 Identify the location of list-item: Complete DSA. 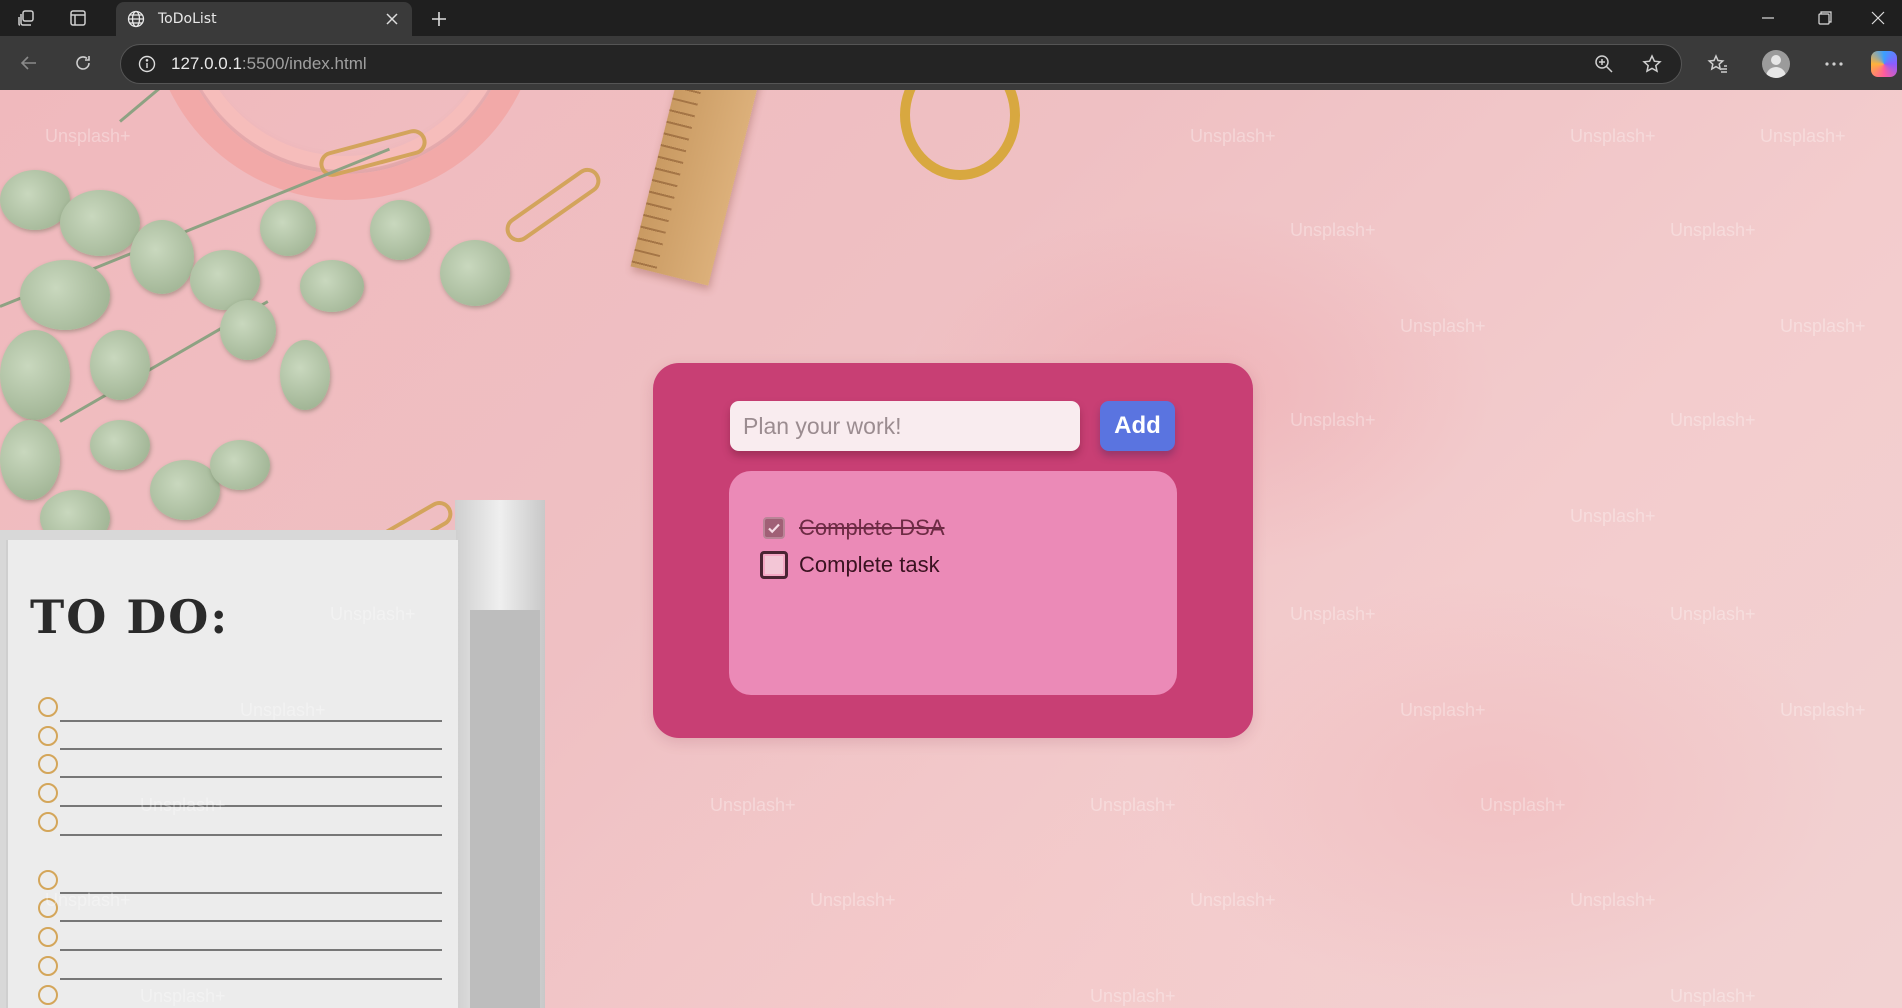
(970, 527).